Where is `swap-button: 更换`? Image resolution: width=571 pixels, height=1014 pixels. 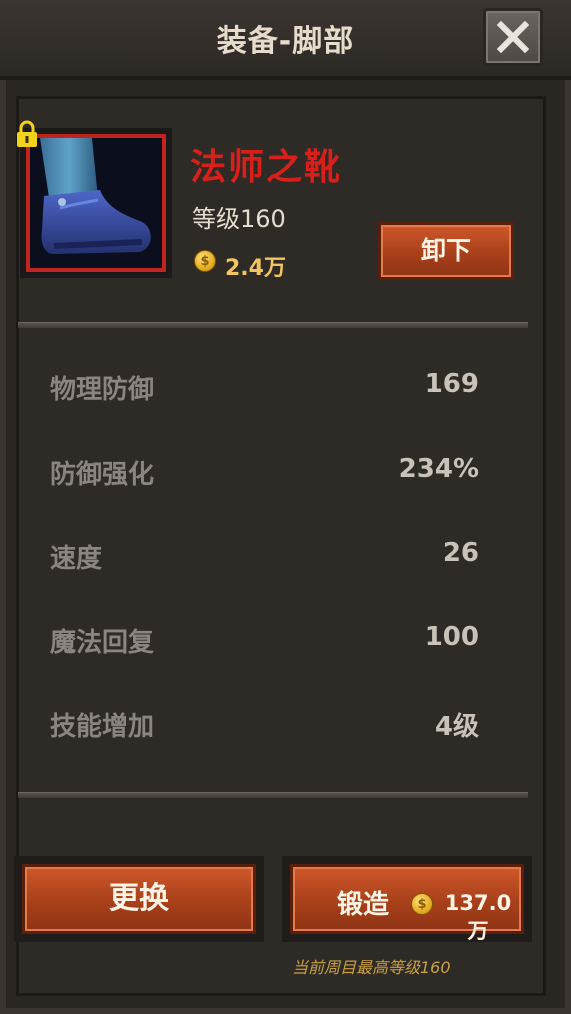 swap-button: 更换 is located at coordinates (139, 899).